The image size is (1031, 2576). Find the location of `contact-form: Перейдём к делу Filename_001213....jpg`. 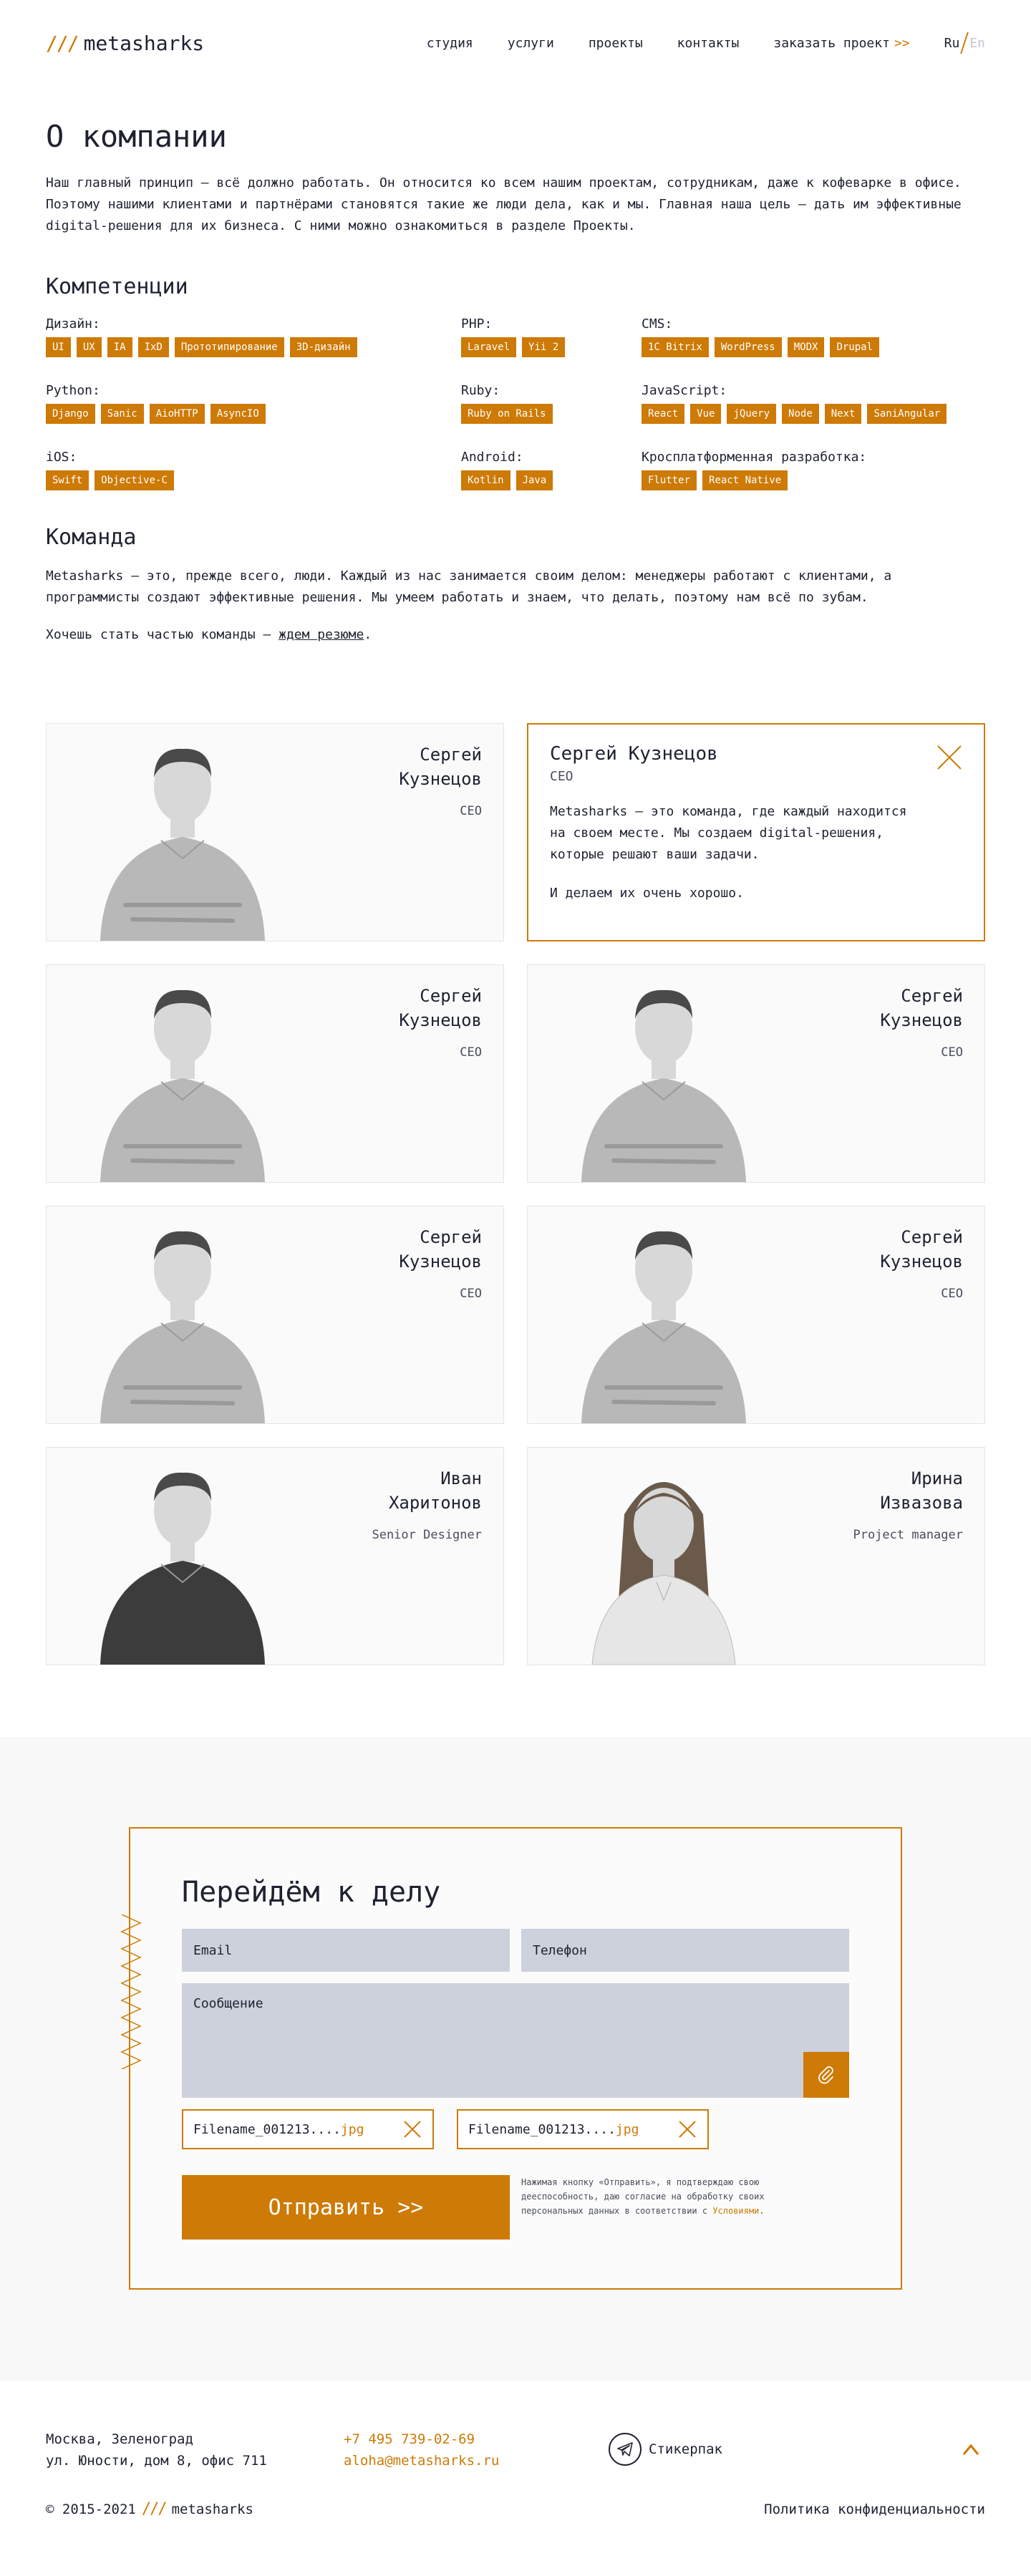

contact-form: Перейдём к делу Filename_001213....jpg is located at coordinates (511, 2058).